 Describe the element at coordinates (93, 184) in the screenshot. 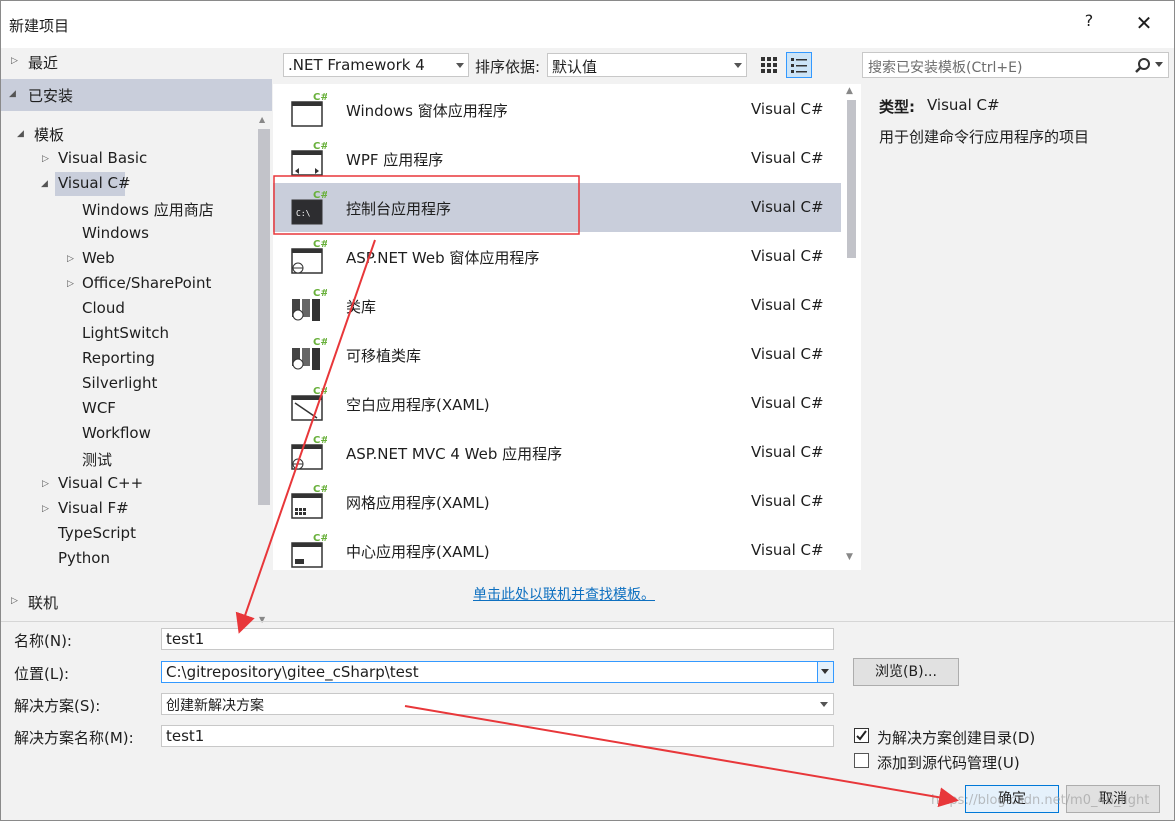

I see `tree-item-visual-csharp: Visual C#` at that location.